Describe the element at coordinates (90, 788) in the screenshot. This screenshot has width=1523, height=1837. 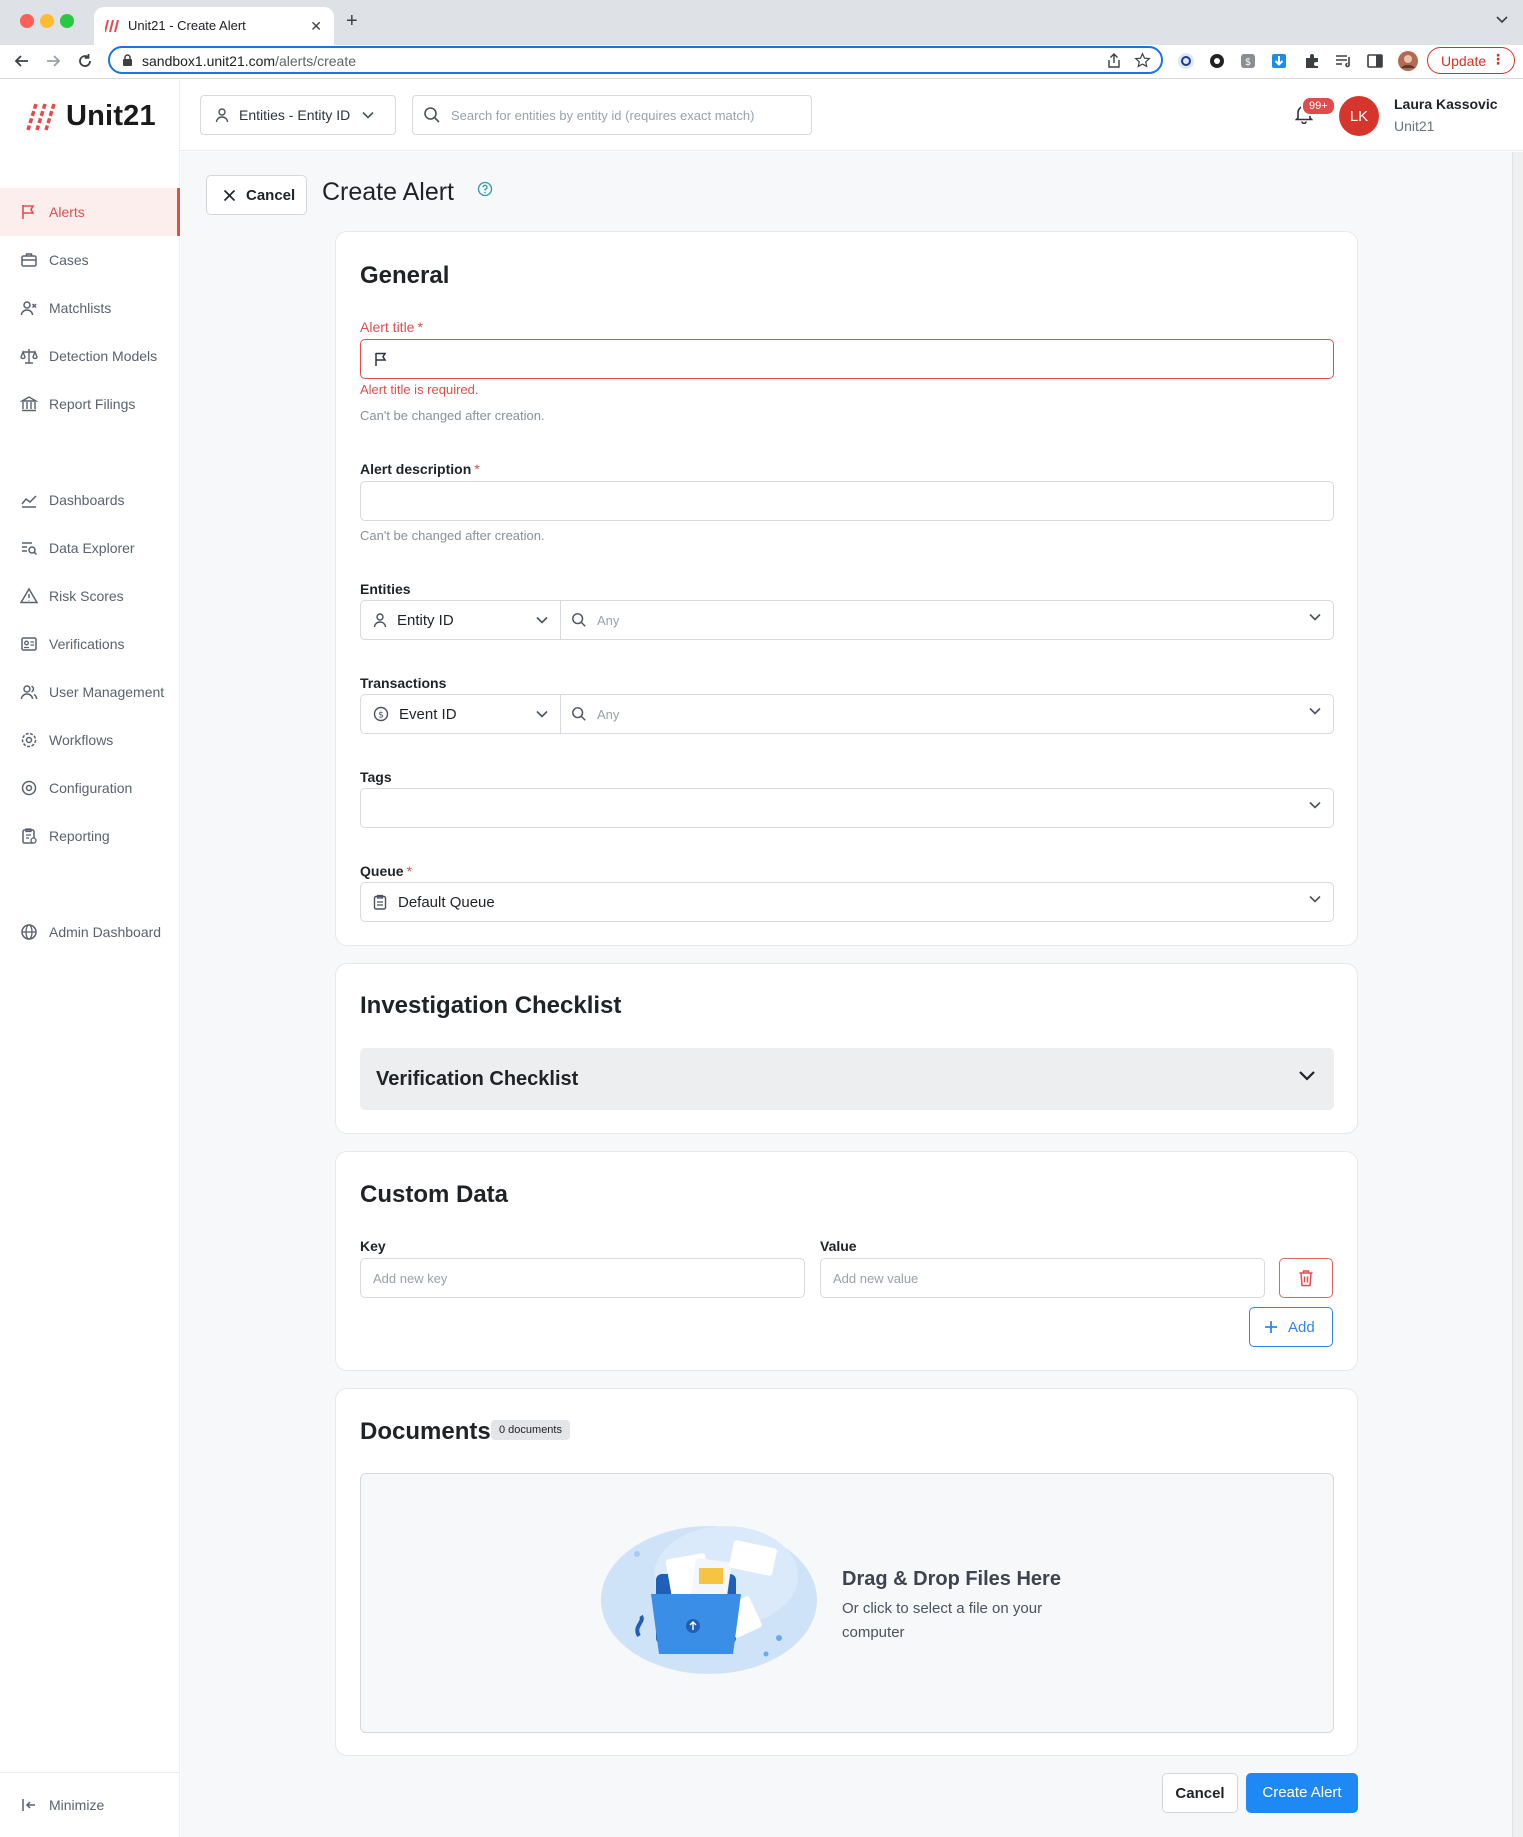
I see `sidebar-item-configuration: Configuration` at that location.